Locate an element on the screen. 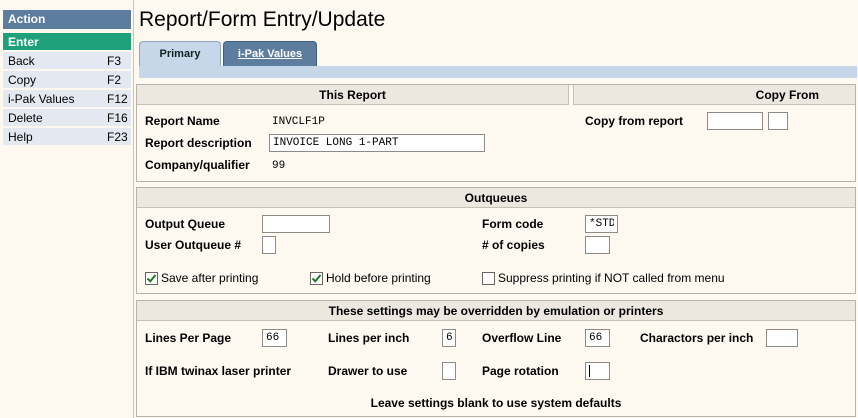  menu-ipak-values: i-Pak Values F12 is located at coordinates (67, 99).